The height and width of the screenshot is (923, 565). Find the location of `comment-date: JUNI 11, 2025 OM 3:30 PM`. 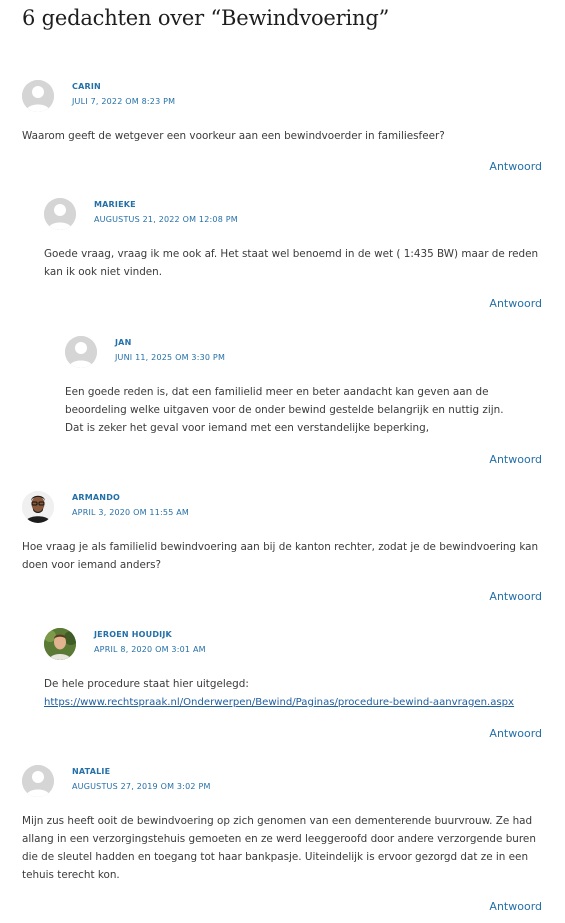

comment-date: JUNI 11, 2025 OM 3:30 PM is located at coordinates (170, 357).